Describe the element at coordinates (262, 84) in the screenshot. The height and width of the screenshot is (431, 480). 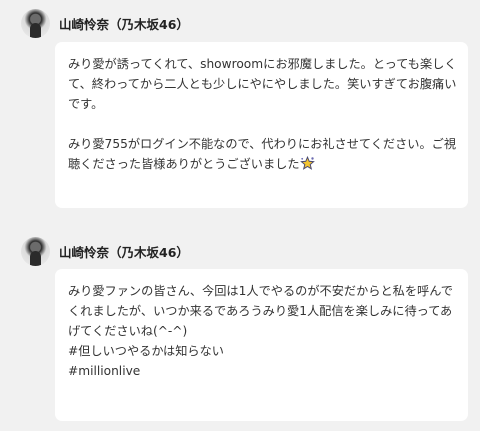
I see `message-line: て、終わってから二人とも少しにやにやしました。笑いすぎてお腹痛い` at that location.